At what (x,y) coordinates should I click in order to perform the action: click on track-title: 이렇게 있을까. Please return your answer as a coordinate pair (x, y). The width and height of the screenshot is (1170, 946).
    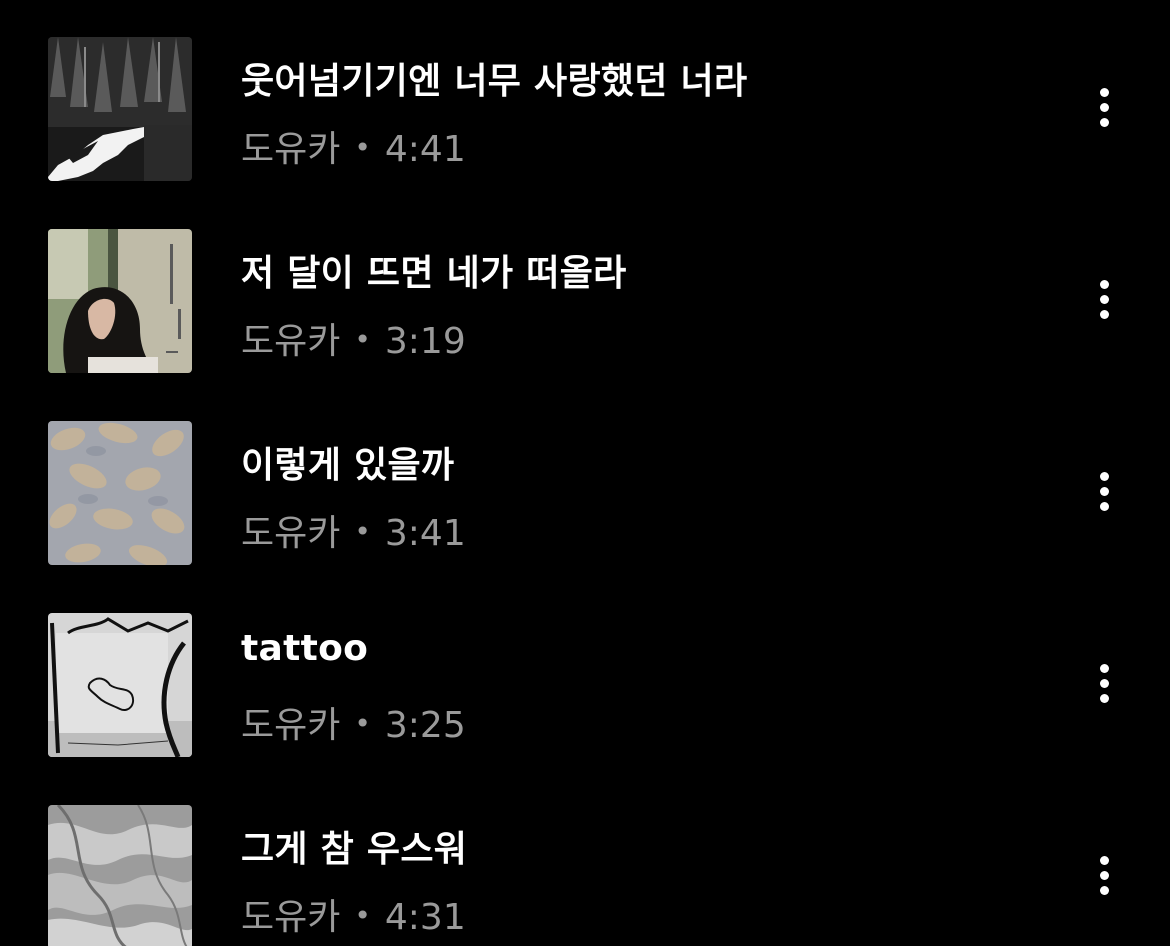
    Looking at the image, I should click on (348, 465).